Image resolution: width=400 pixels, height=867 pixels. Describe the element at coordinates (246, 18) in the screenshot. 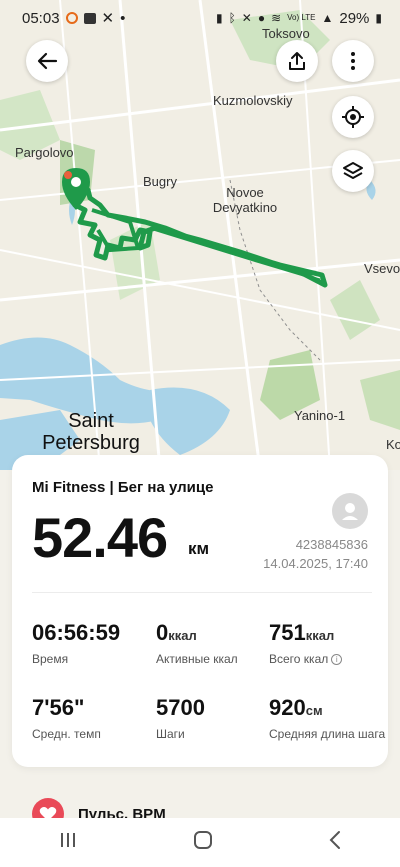

I see `mute-icon: ✕` at that location.